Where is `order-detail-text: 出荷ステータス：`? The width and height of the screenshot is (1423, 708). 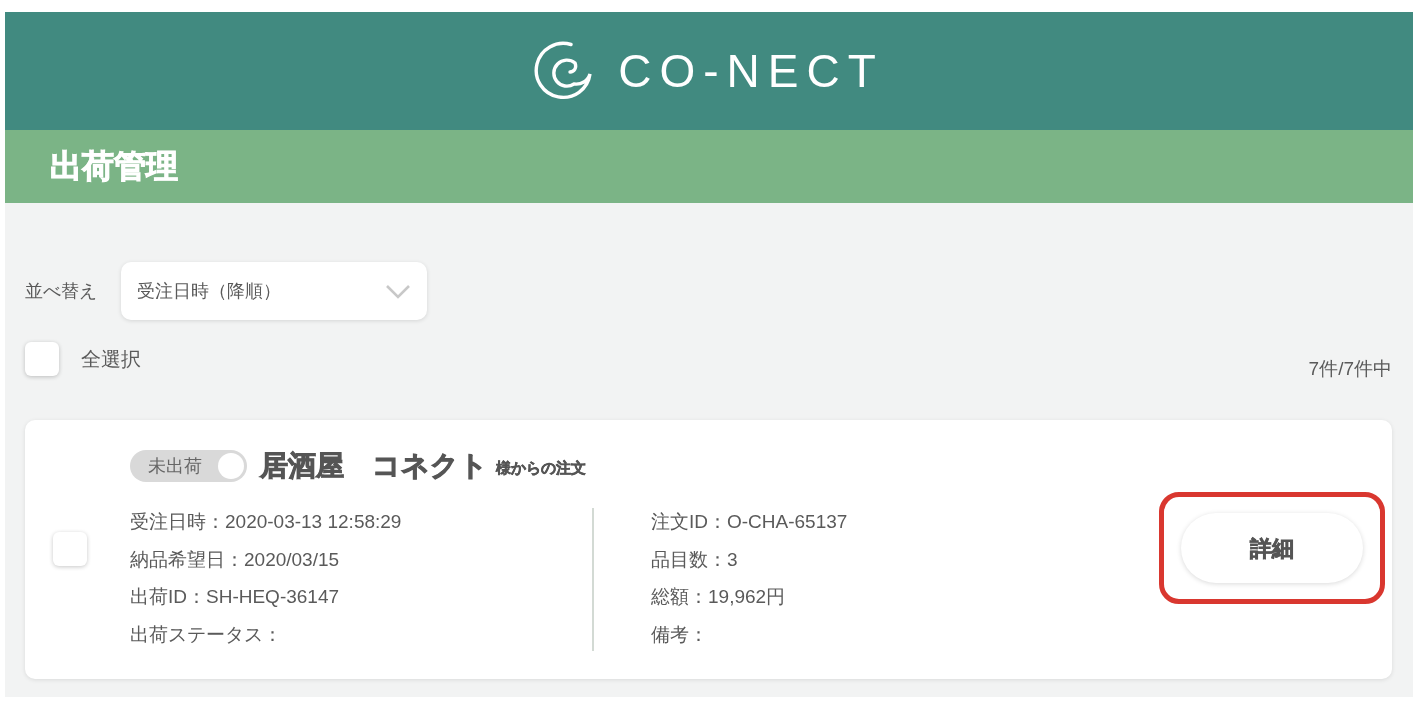
order-detail-text: 出荷ステータス： is located at coordinates (206, 634).